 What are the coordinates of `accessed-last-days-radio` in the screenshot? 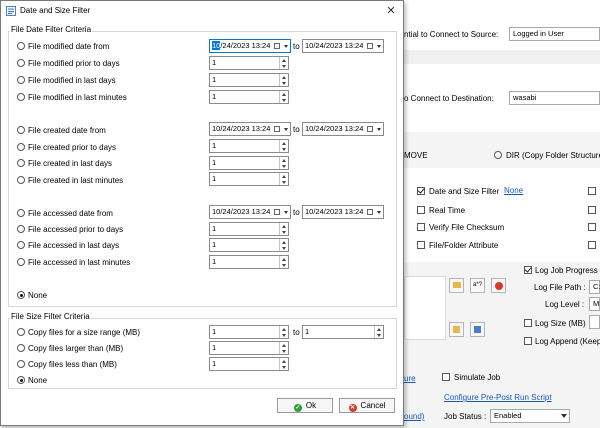 It's located at (21, 245).